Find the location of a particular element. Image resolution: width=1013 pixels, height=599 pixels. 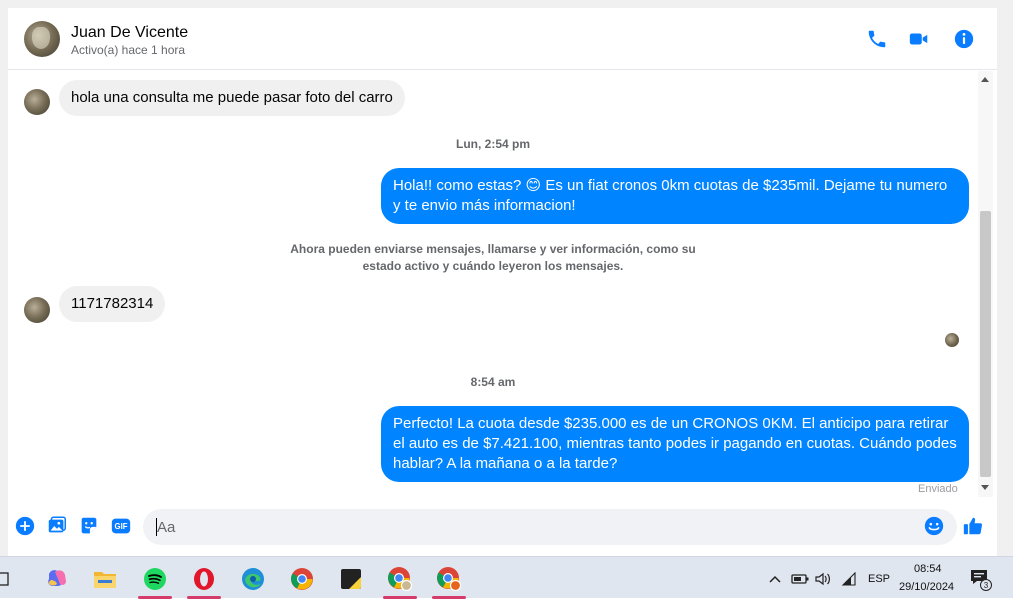

windows-taskbar: ESP 08:54 29/10/2024 3 is located at coordinates (506, 577).